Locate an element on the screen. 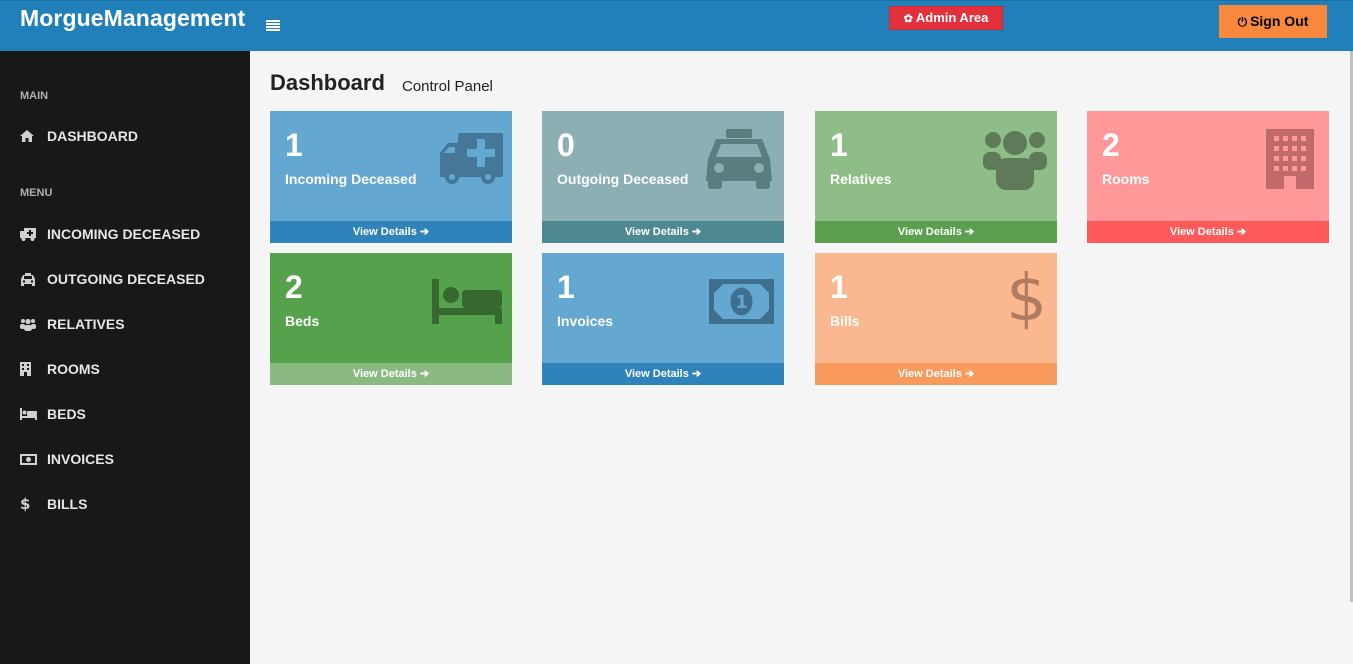  sidebar-item-dashboard: DASHBOARD is located at coordinates (130, 136).